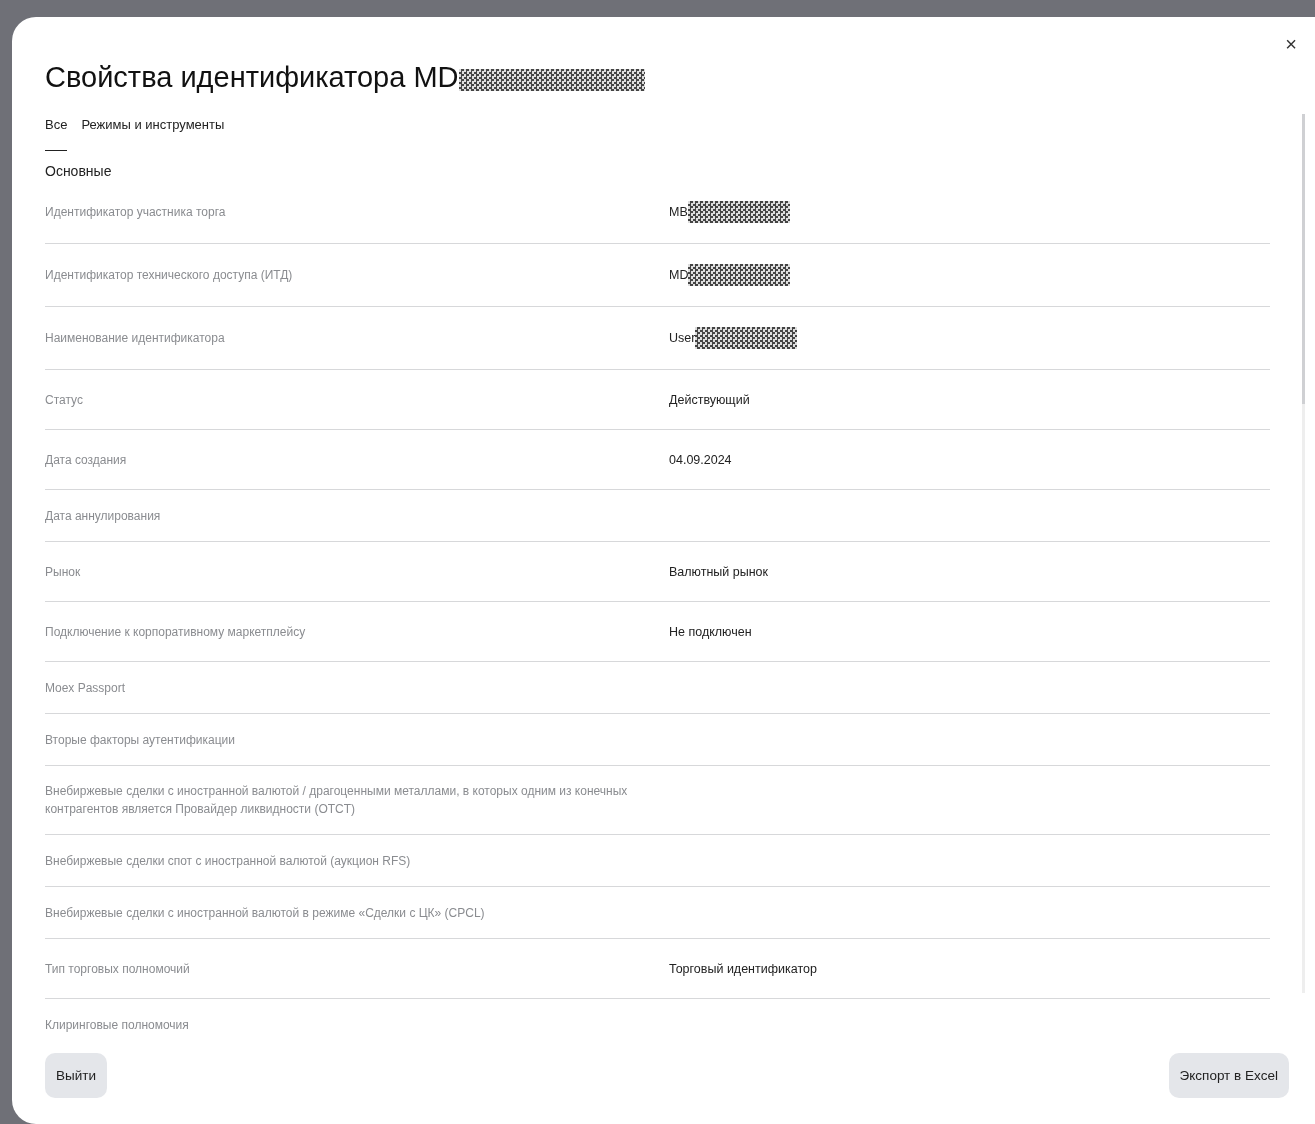 The image size is (1315, 1124). I want to click on field-label: Подключение к корпоративному маркетплейсу, so click(176, 632).